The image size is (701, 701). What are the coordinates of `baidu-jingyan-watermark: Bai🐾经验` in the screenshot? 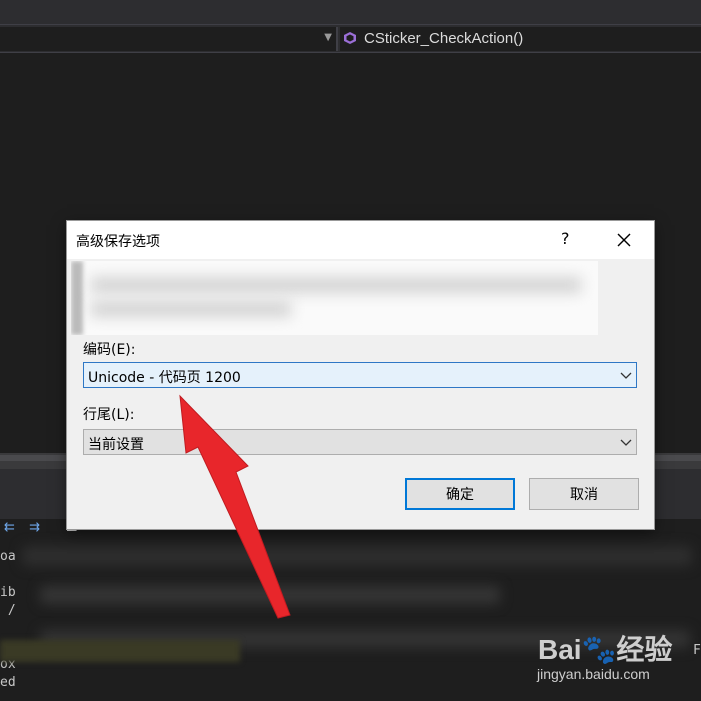 It's located at (605, 649).